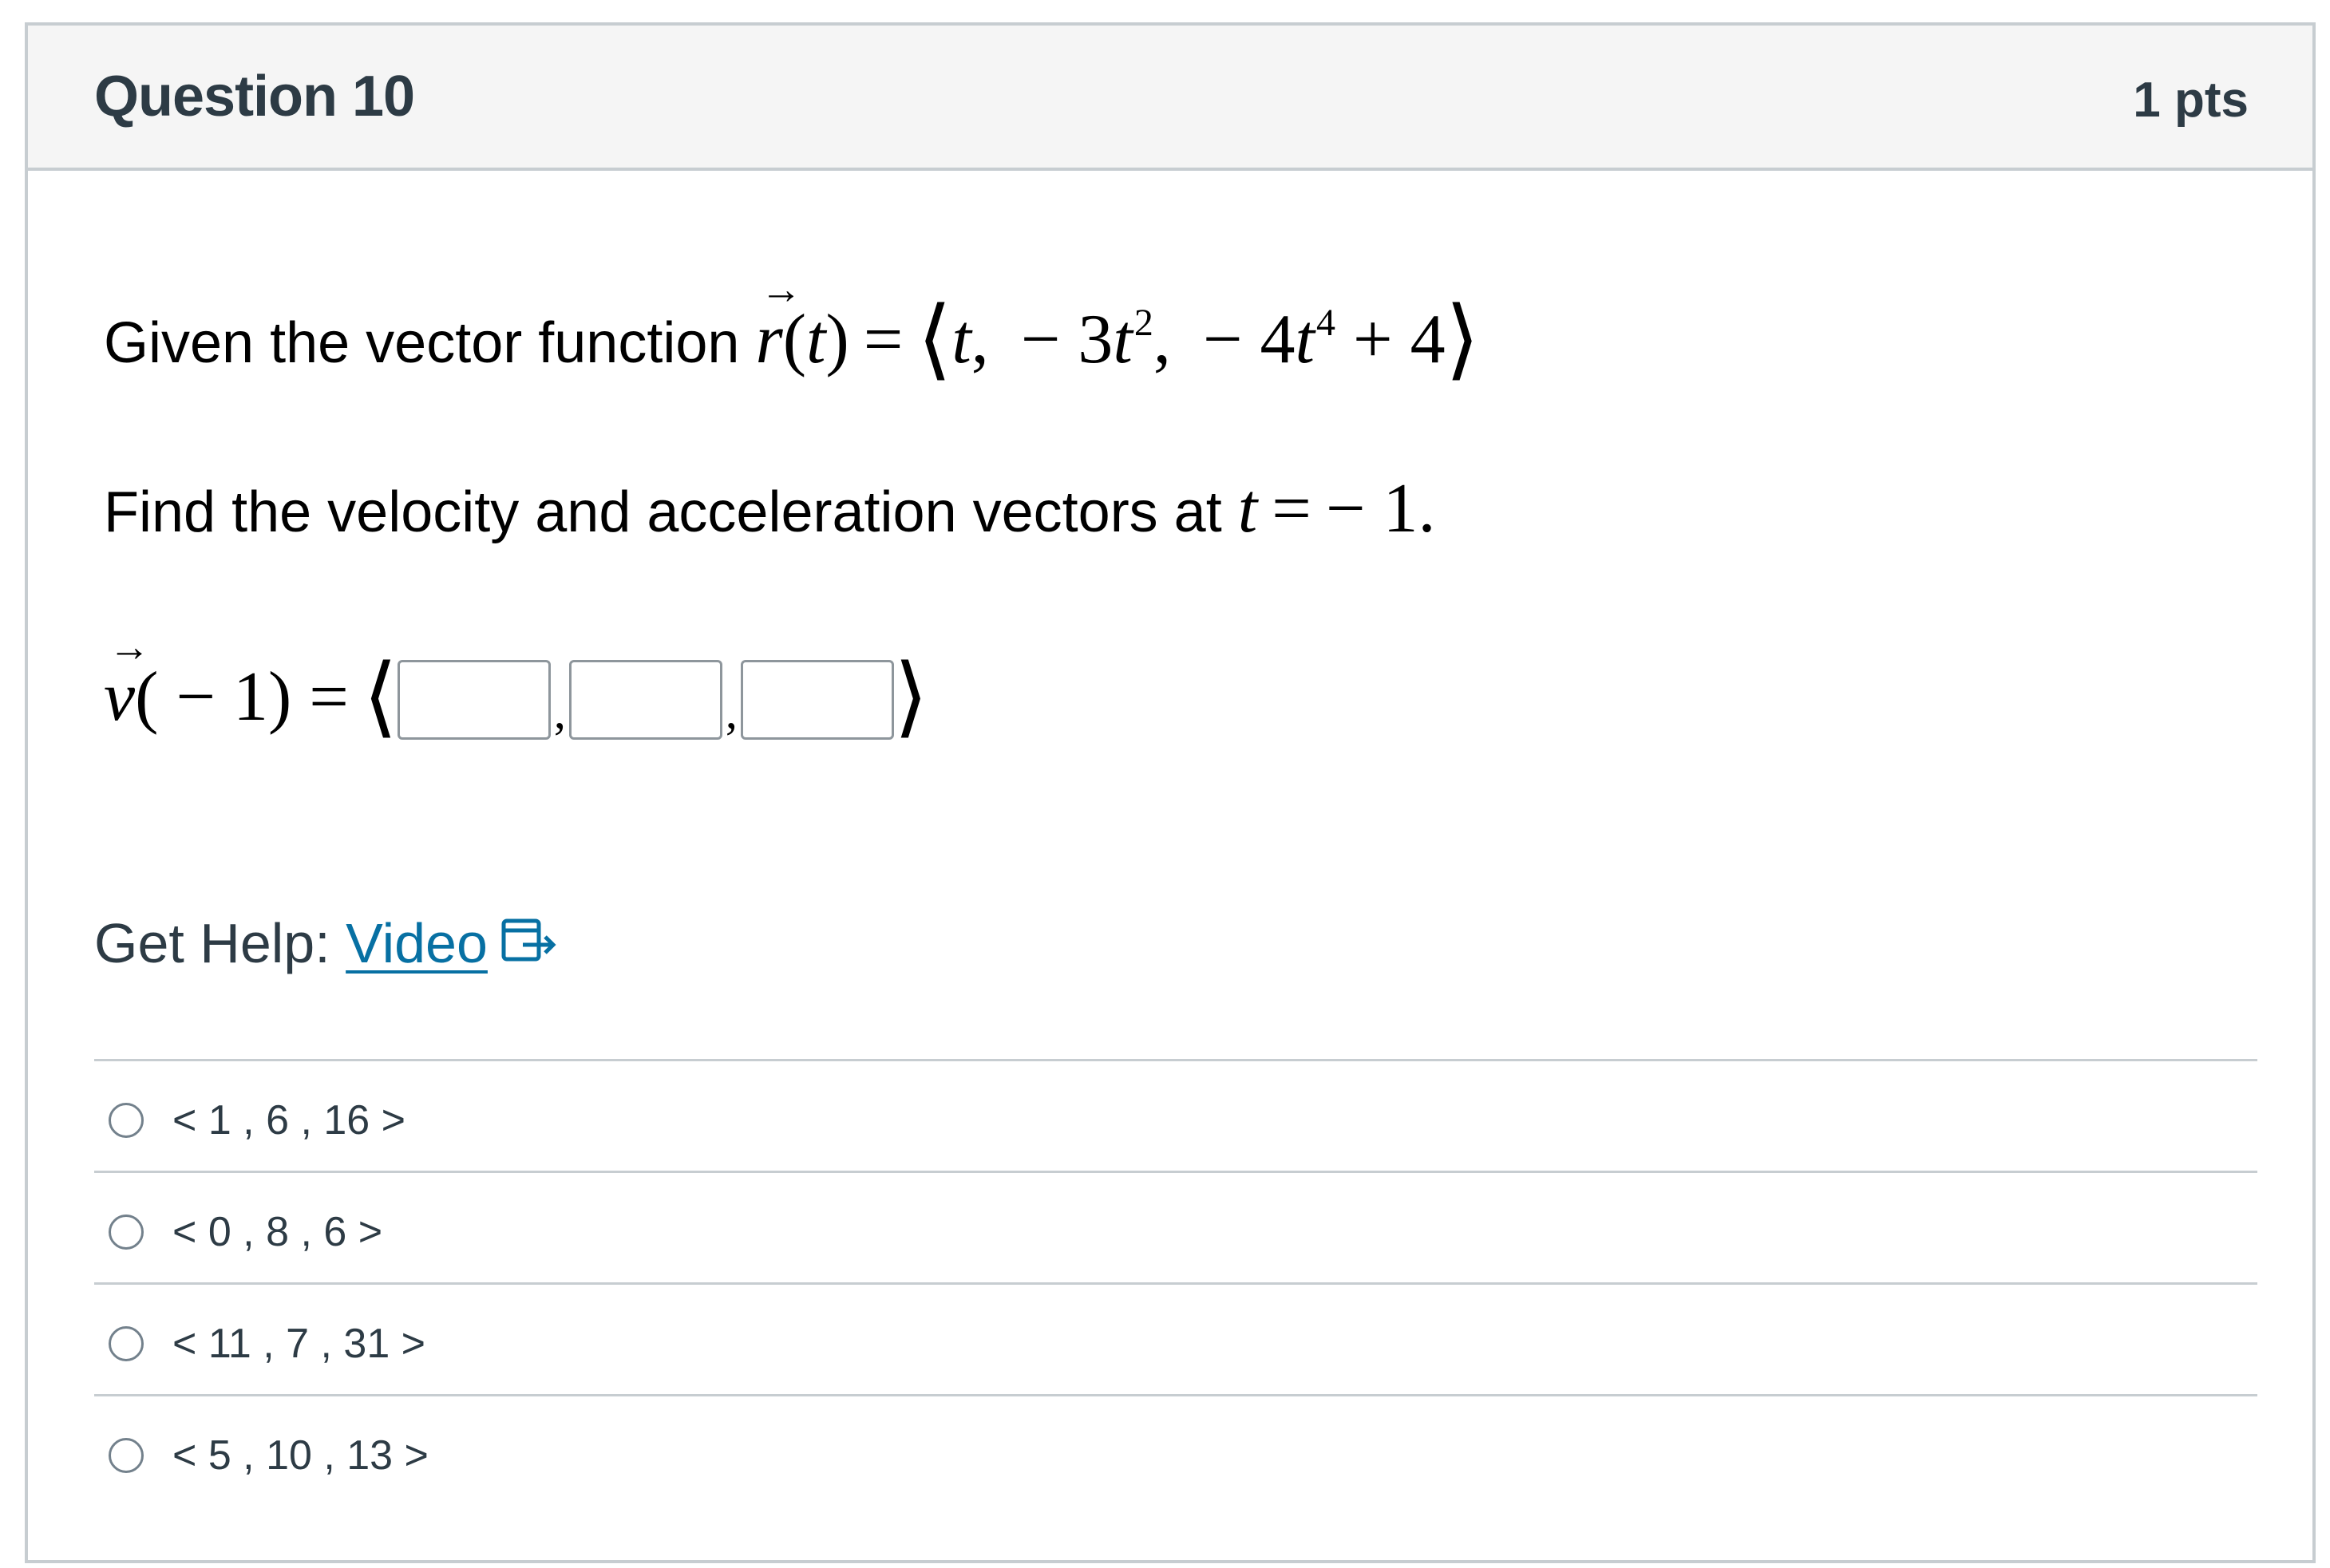 Image resolution: width=2330 pixels, height=1568 pixels. What do you see at coordinates (1315, 339) in the screenshot?
I see `component-3: − 4t4 + 4` at bounding box center [1315, 339].